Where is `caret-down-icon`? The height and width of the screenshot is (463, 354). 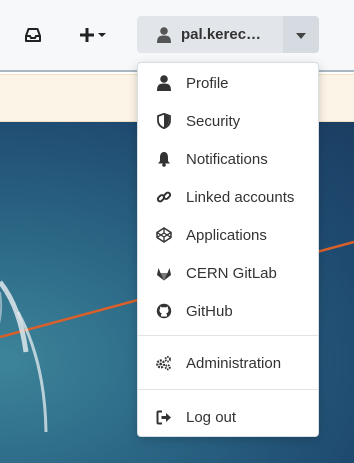
caret-down-icon is located at coordinates (301, 35).